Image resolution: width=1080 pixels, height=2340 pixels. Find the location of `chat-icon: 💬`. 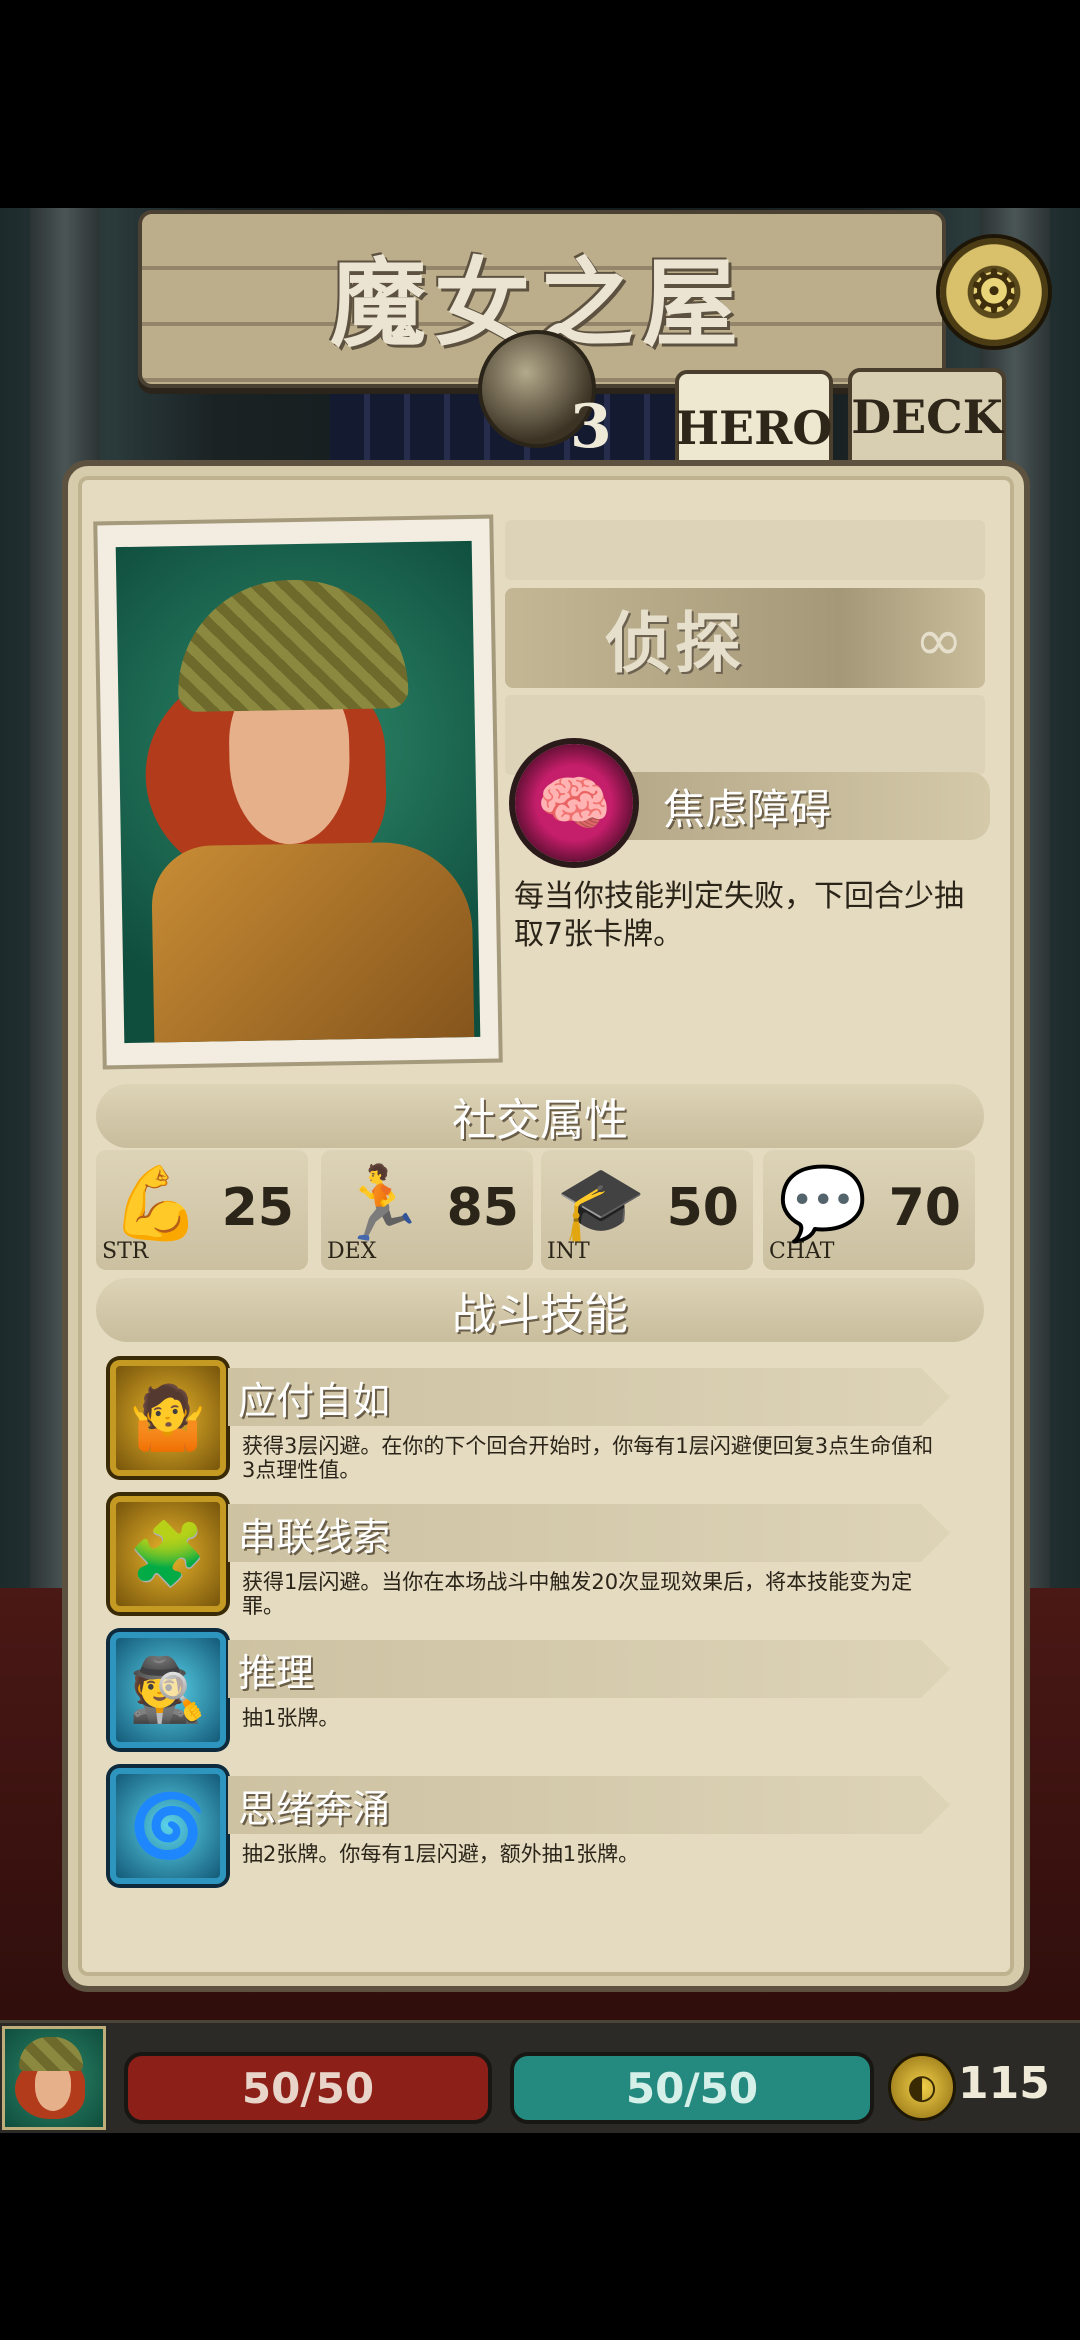

chat-icon: 💬 is located at coordinates (823, 1203).